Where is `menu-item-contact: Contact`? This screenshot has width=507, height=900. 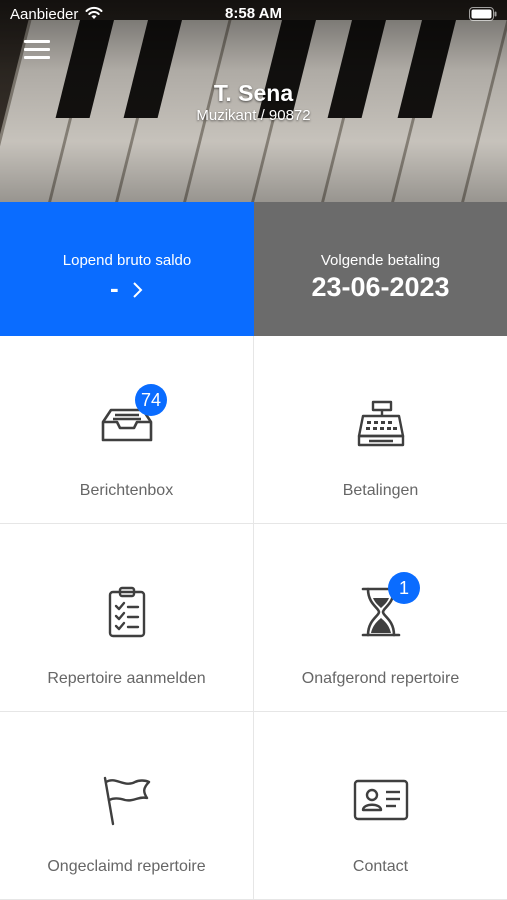 menu-item-contact: Contact is located at coordinates (380, 806).